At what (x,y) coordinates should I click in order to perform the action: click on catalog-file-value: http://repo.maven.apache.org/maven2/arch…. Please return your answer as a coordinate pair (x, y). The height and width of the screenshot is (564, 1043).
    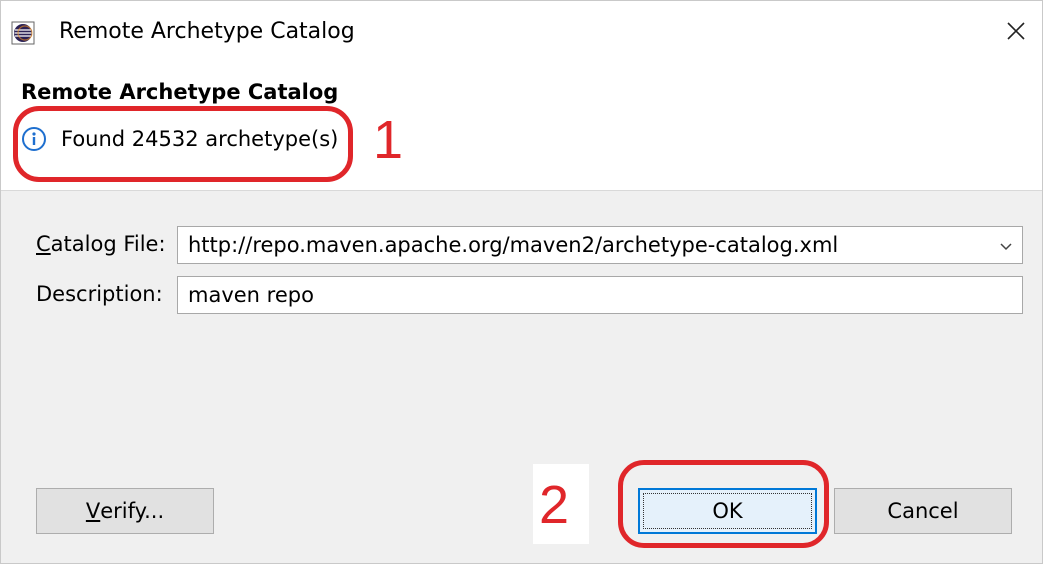
    Looking at the image, I should click on (513, 245).